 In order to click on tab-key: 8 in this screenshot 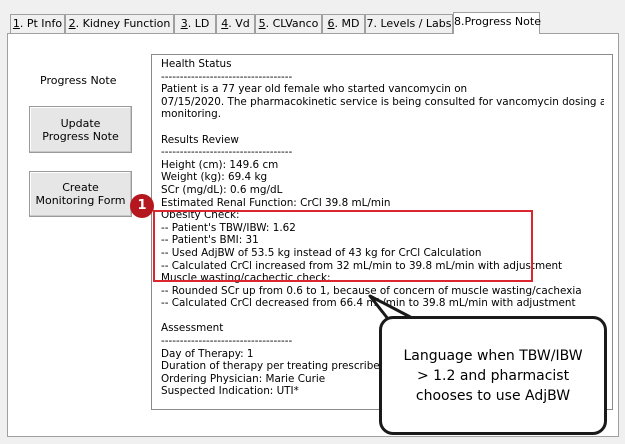, I will do `click(457, 21)`.